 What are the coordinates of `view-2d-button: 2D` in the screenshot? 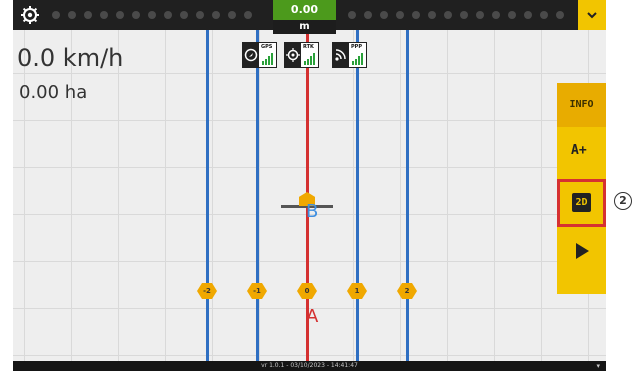 It's located at (581, 203).